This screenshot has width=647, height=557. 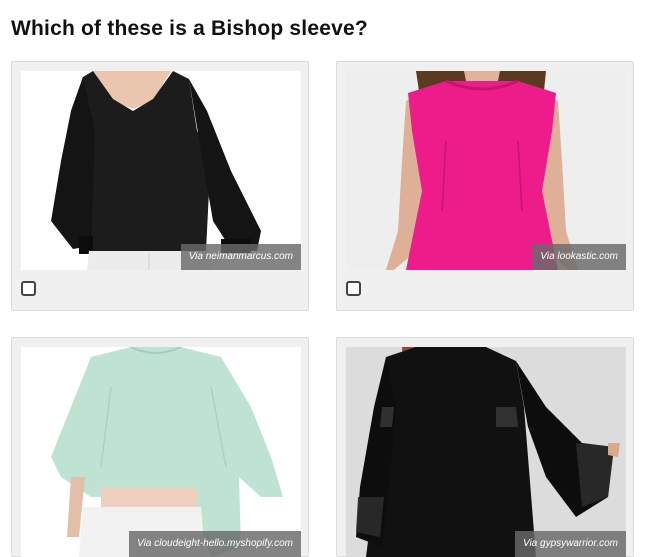 What do you see at coordinates (353, 288) in the screenshot?
I see `option-2-checkbox` at bounding box center [353, 288].